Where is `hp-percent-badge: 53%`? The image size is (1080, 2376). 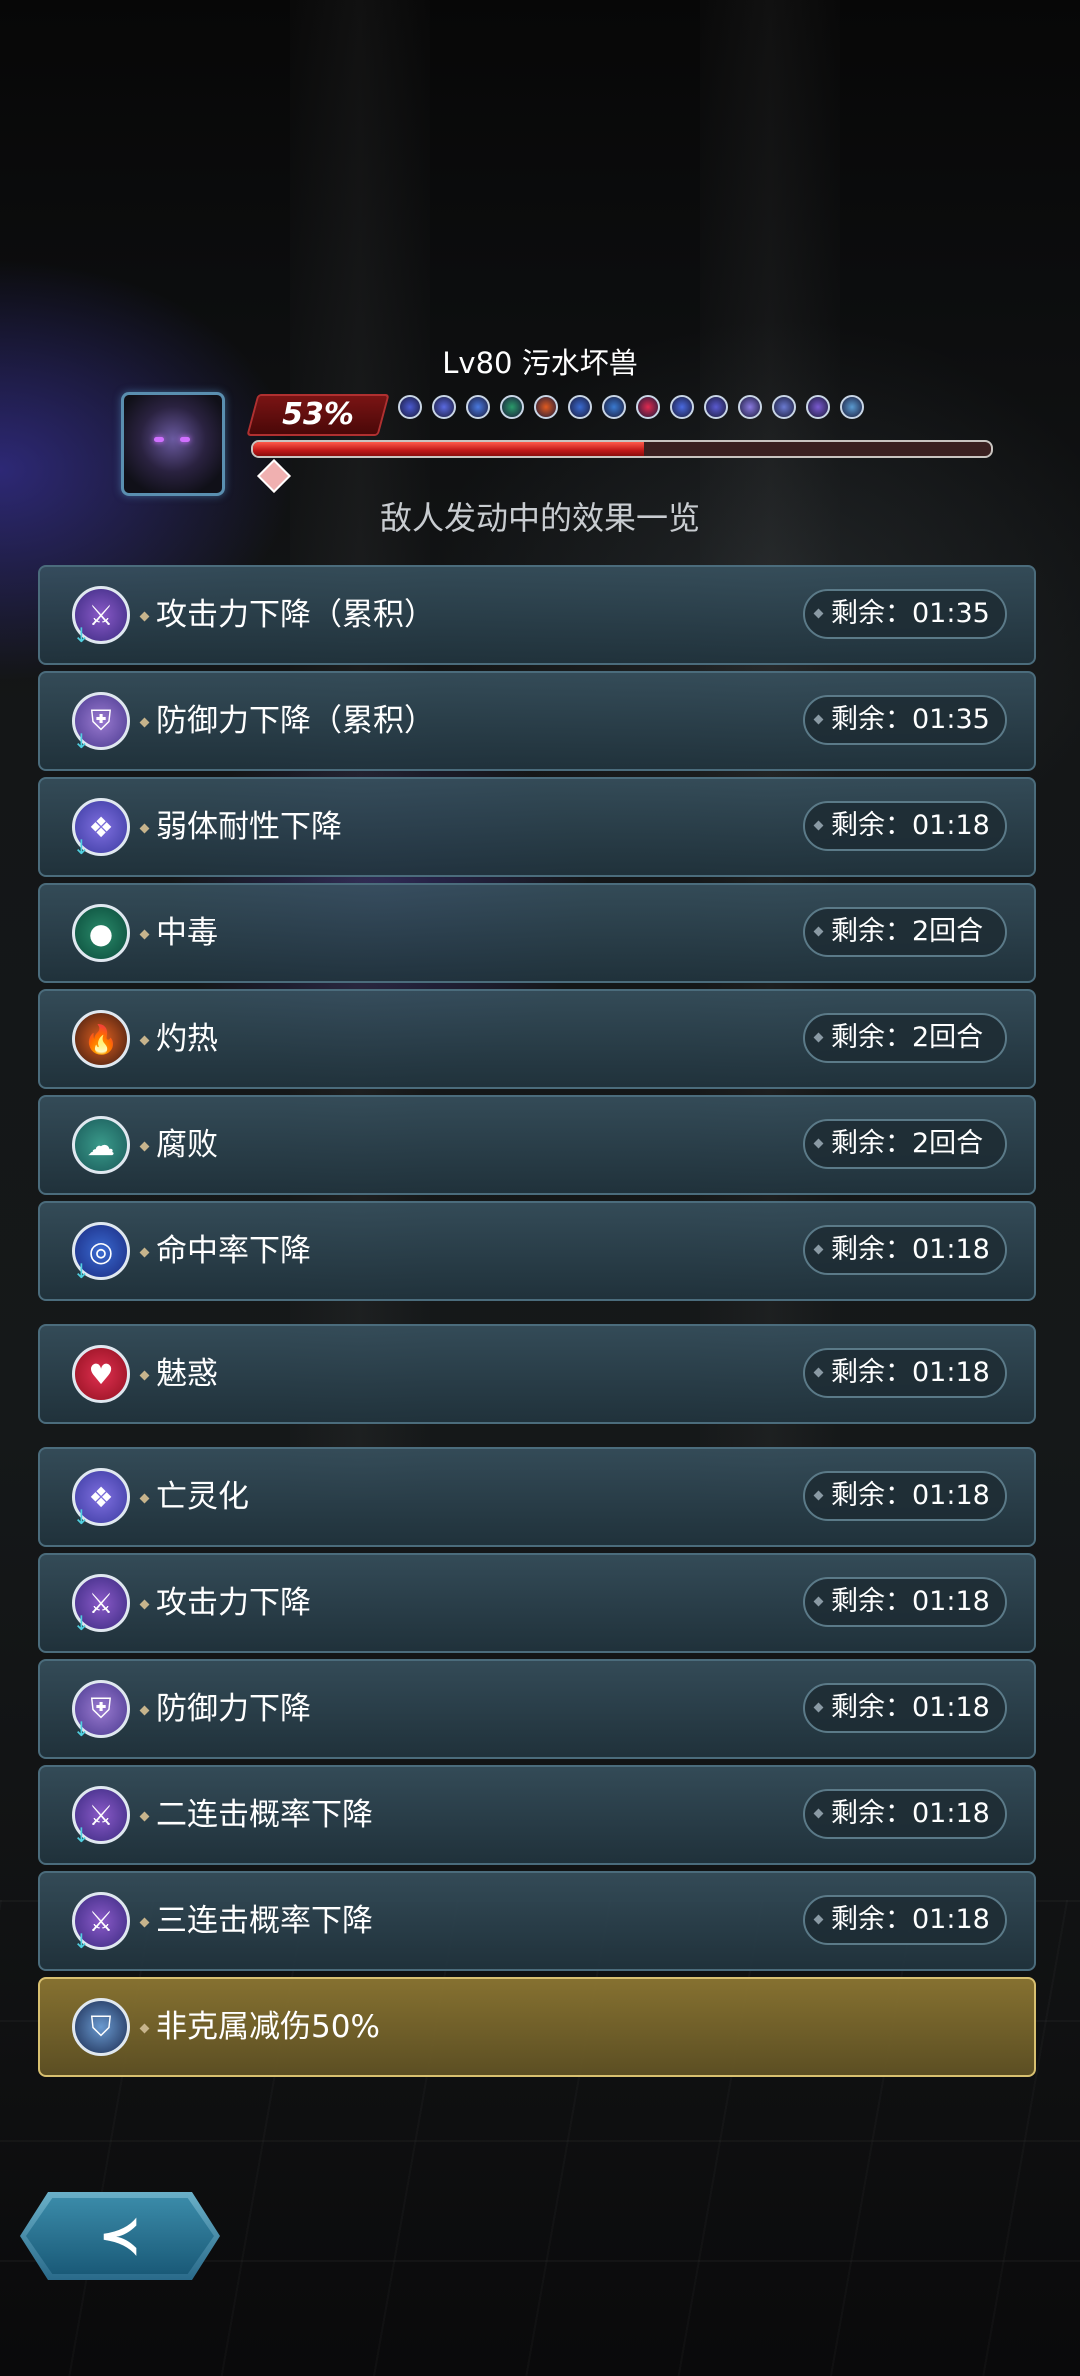 hp-percent-badge: 53% is located at coordinates (318, 415).